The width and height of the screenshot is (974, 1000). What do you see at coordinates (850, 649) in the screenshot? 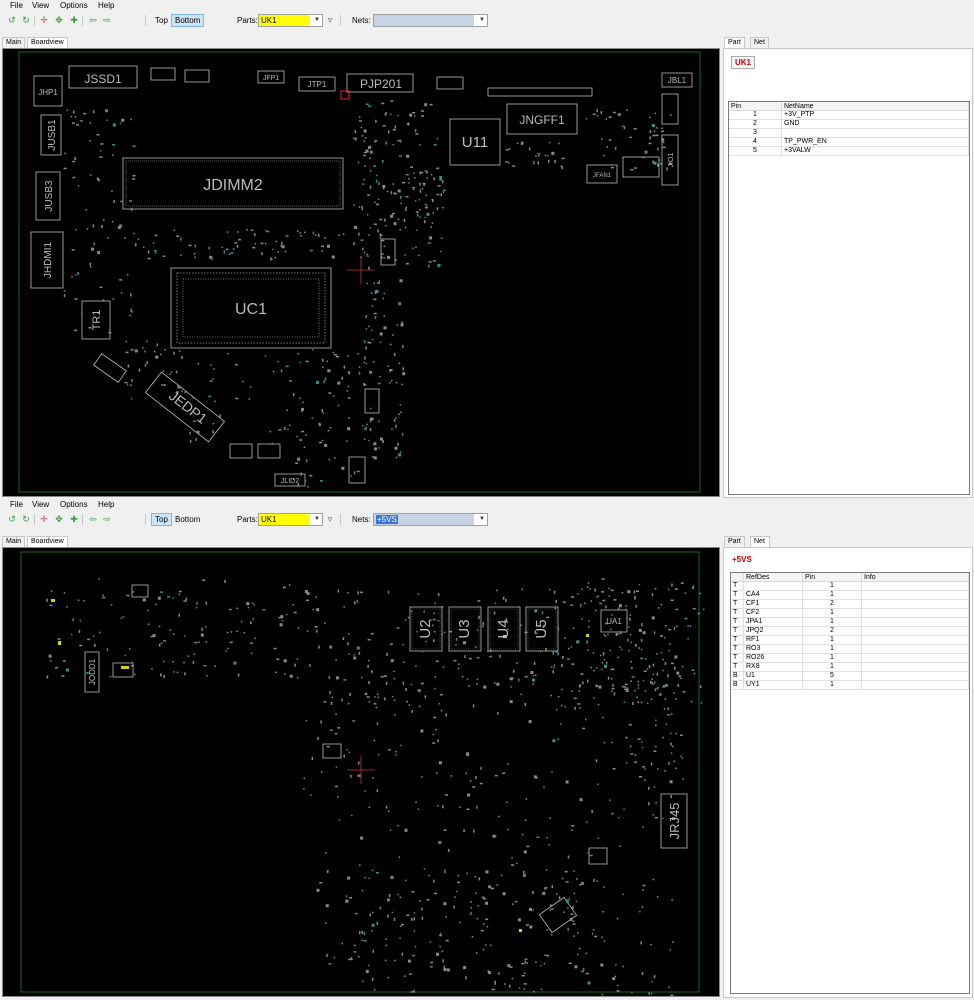
I see `table-row: T RO3 1` at bounding box center [850, 649].